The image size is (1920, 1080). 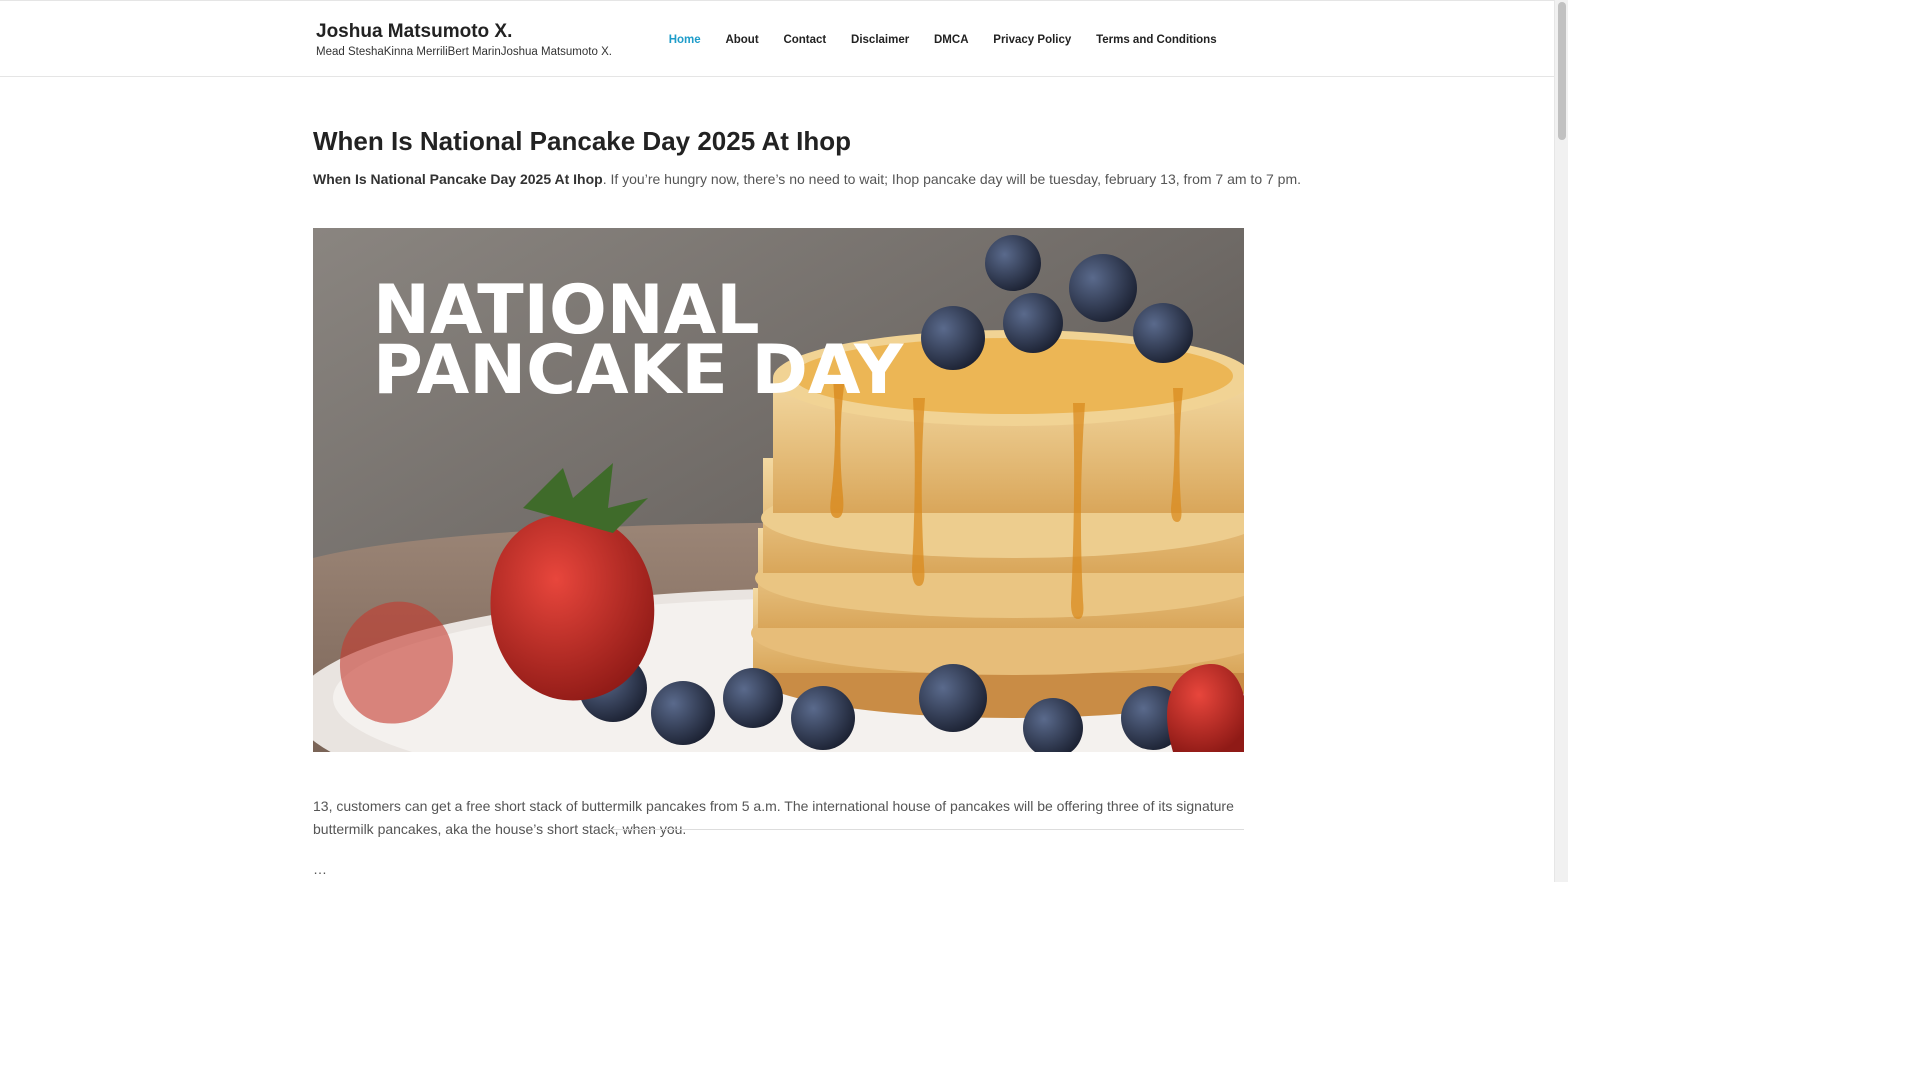 What do you see at coordinates (684, 40) in the screenshot?
I see `nav-item-home: Home` at bounding box center [684, 40].